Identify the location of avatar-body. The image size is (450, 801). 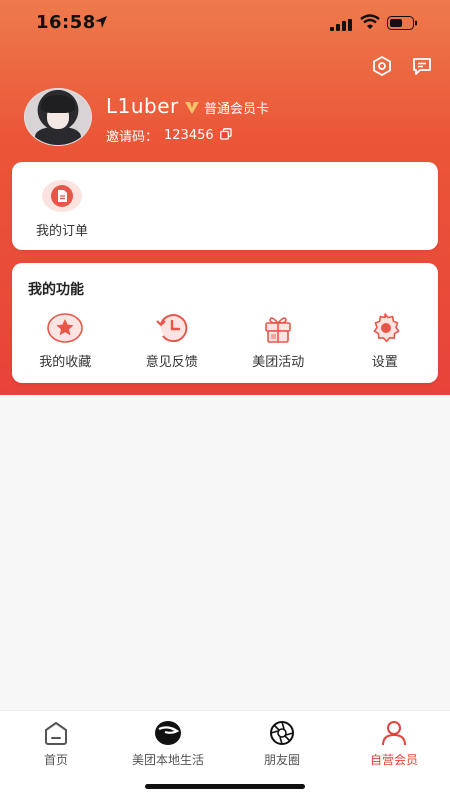
(58, 136).